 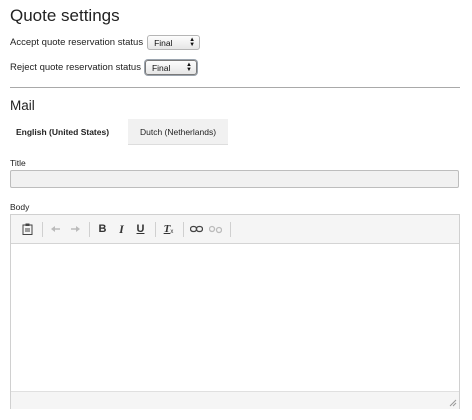 I want to click on section-divider, so click(x=235, y=87).